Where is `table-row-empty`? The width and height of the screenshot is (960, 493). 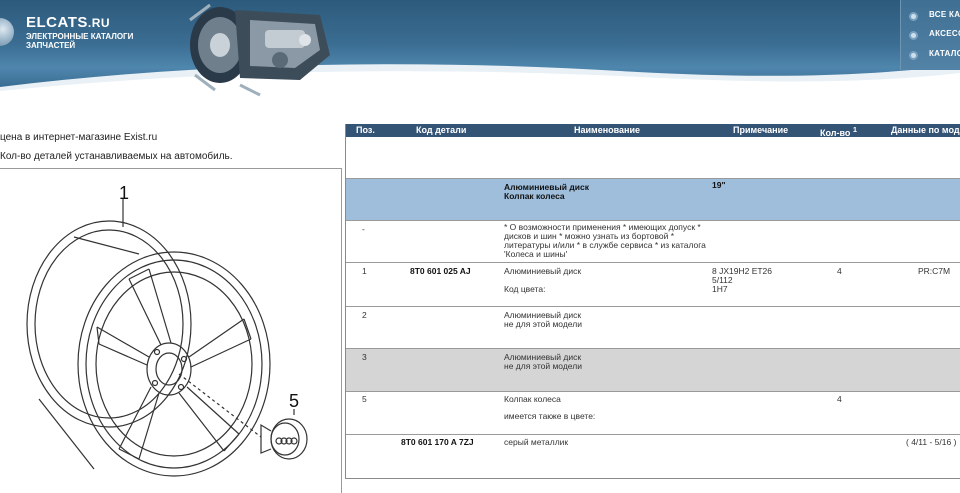 table-row-empty is located at coordinates (653, 158).